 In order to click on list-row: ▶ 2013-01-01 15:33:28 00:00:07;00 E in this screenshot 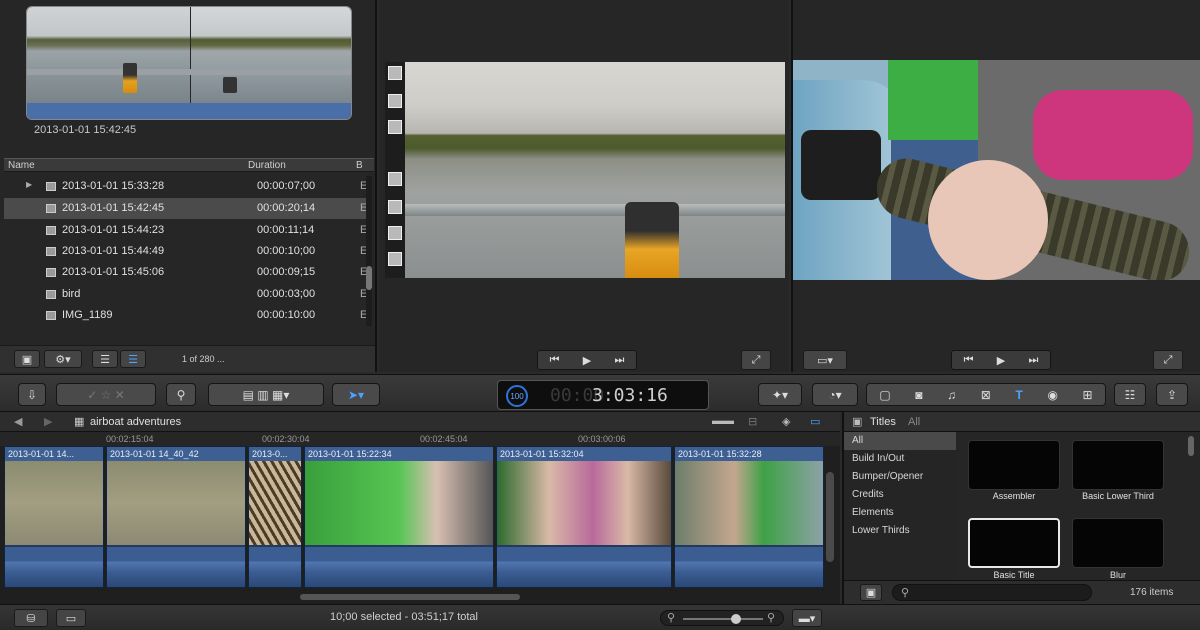, I will do `click(186, 186)`.